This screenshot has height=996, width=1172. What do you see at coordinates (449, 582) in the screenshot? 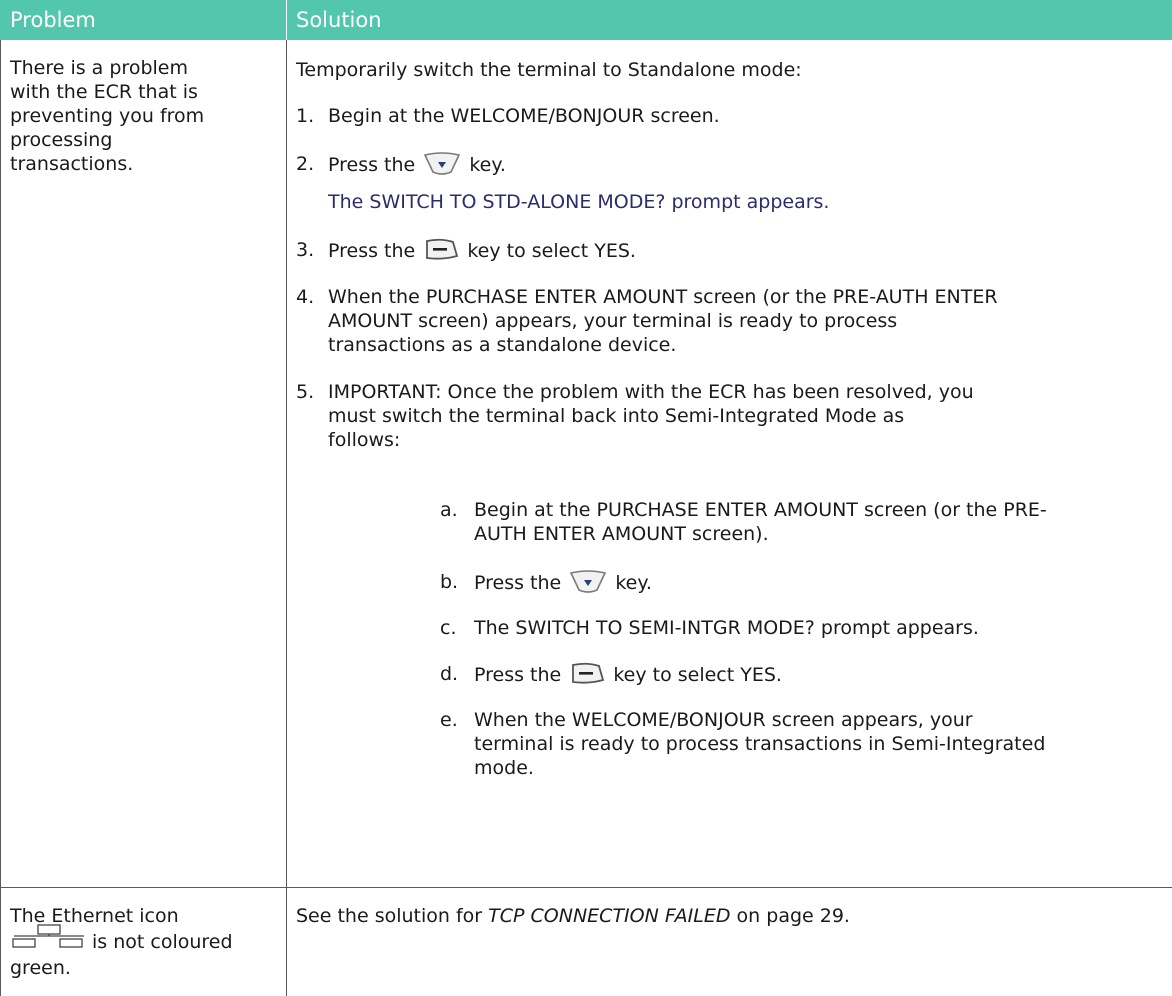
I see `substep-letter: b.` at bounding box center [449, 582].